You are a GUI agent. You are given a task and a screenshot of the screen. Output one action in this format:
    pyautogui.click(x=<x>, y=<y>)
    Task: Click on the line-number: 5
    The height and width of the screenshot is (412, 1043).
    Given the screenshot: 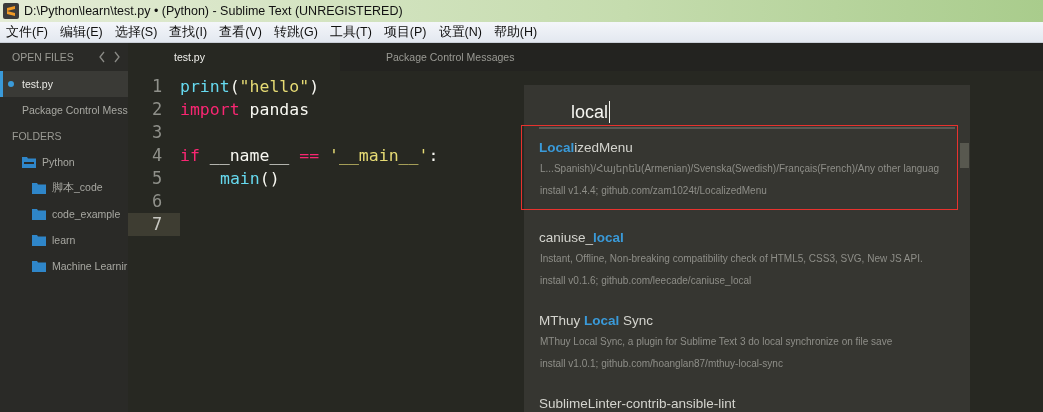 What is the action you would take?
    pyautogui.click(x=157, y=178)
    